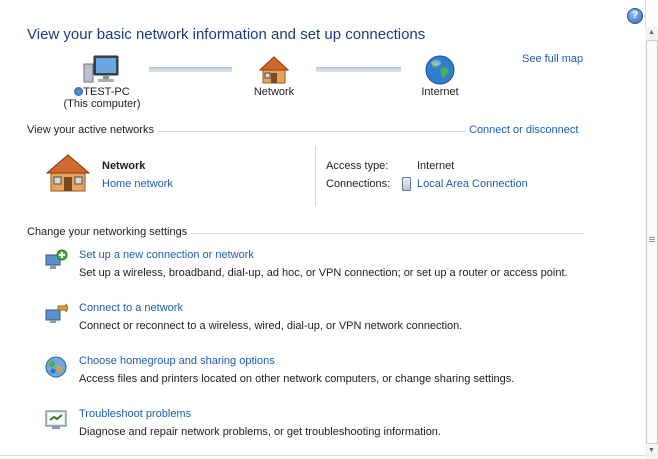 The image size is (658, 459). Describe the element at coordinates (102, 70) in the screenshot. I see `computer-icon` at that location.